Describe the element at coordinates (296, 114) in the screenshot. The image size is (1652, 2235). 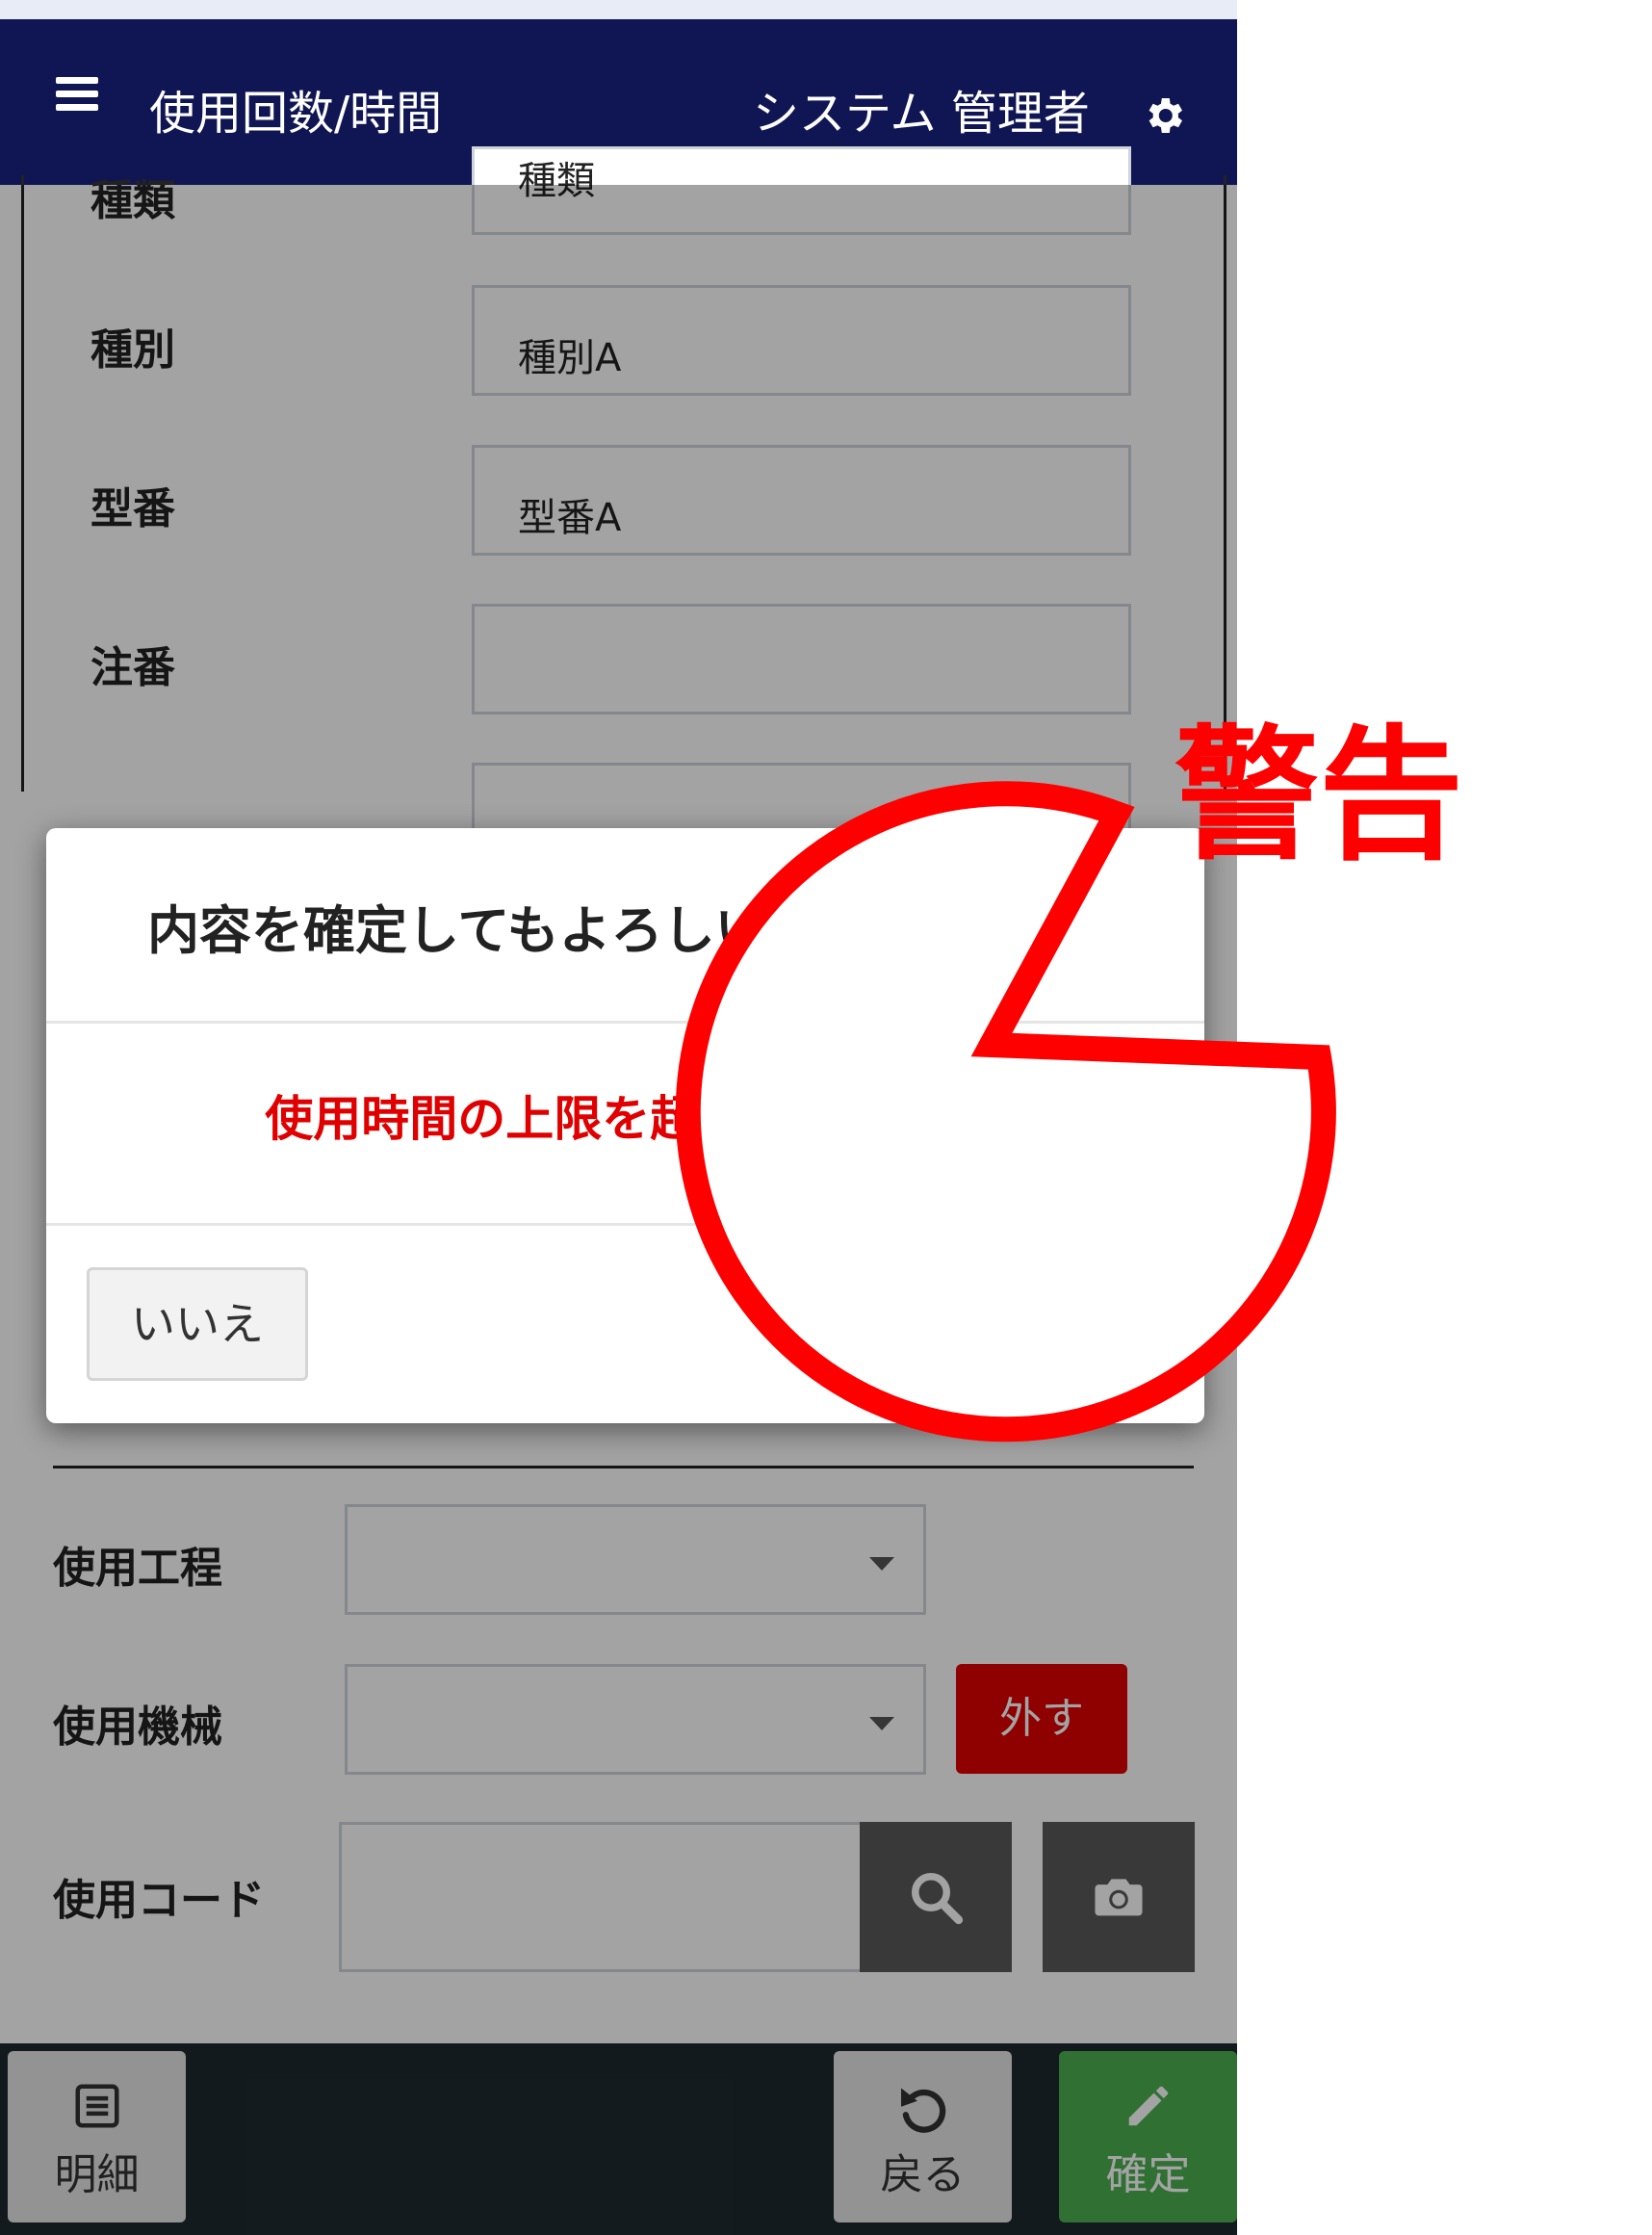
I see `page-title: 使用回数/時間` at that location.